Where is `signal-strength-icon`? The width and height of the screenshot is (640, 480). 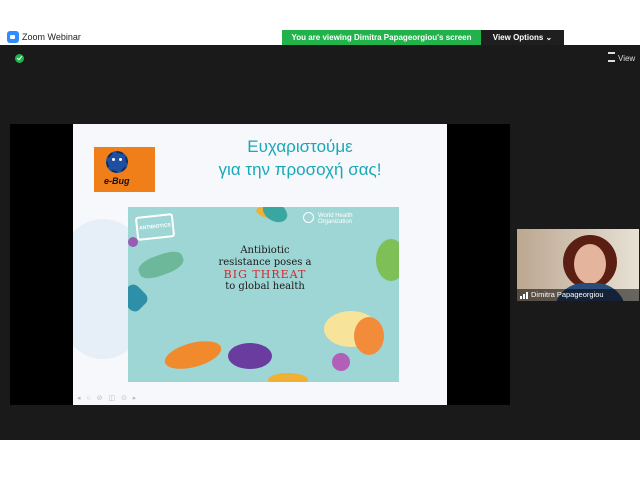 signal-strength-icon is located at coordinates (524, 295).